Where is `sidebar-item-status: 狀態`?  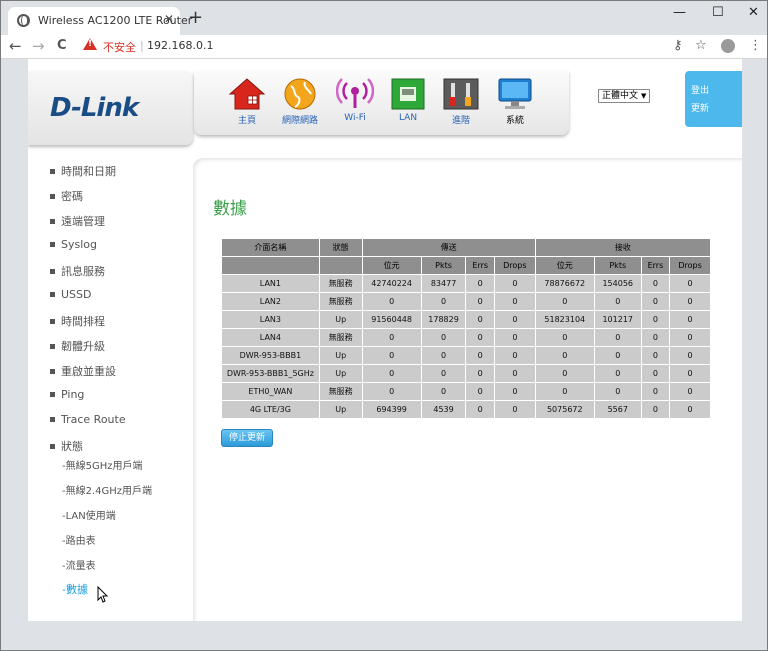 sidebar-item-status: 狀態 is located at coordinates (66, 446).